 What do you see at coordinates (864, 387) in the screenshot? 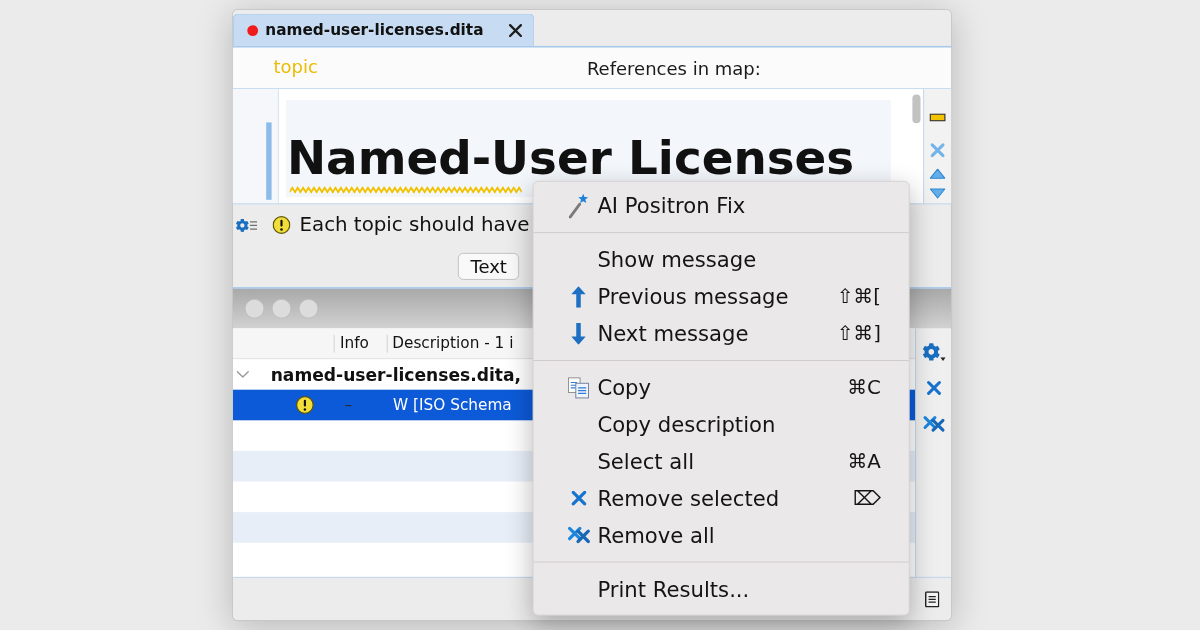
I see `keyboard-shortcut: ⌘C` at bounding box center [864, 387].